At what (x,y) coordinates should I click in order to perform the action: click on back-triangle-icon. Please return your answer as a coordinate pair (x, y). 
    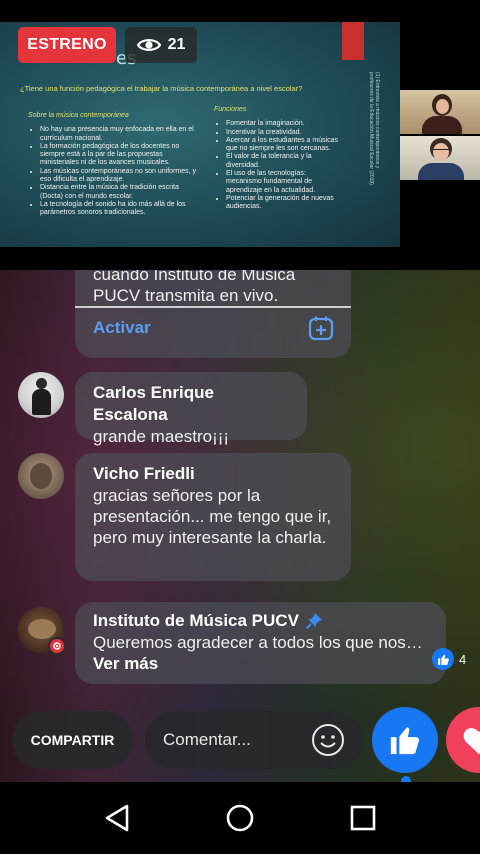
    Looking at the image, I should click on (117, 818).